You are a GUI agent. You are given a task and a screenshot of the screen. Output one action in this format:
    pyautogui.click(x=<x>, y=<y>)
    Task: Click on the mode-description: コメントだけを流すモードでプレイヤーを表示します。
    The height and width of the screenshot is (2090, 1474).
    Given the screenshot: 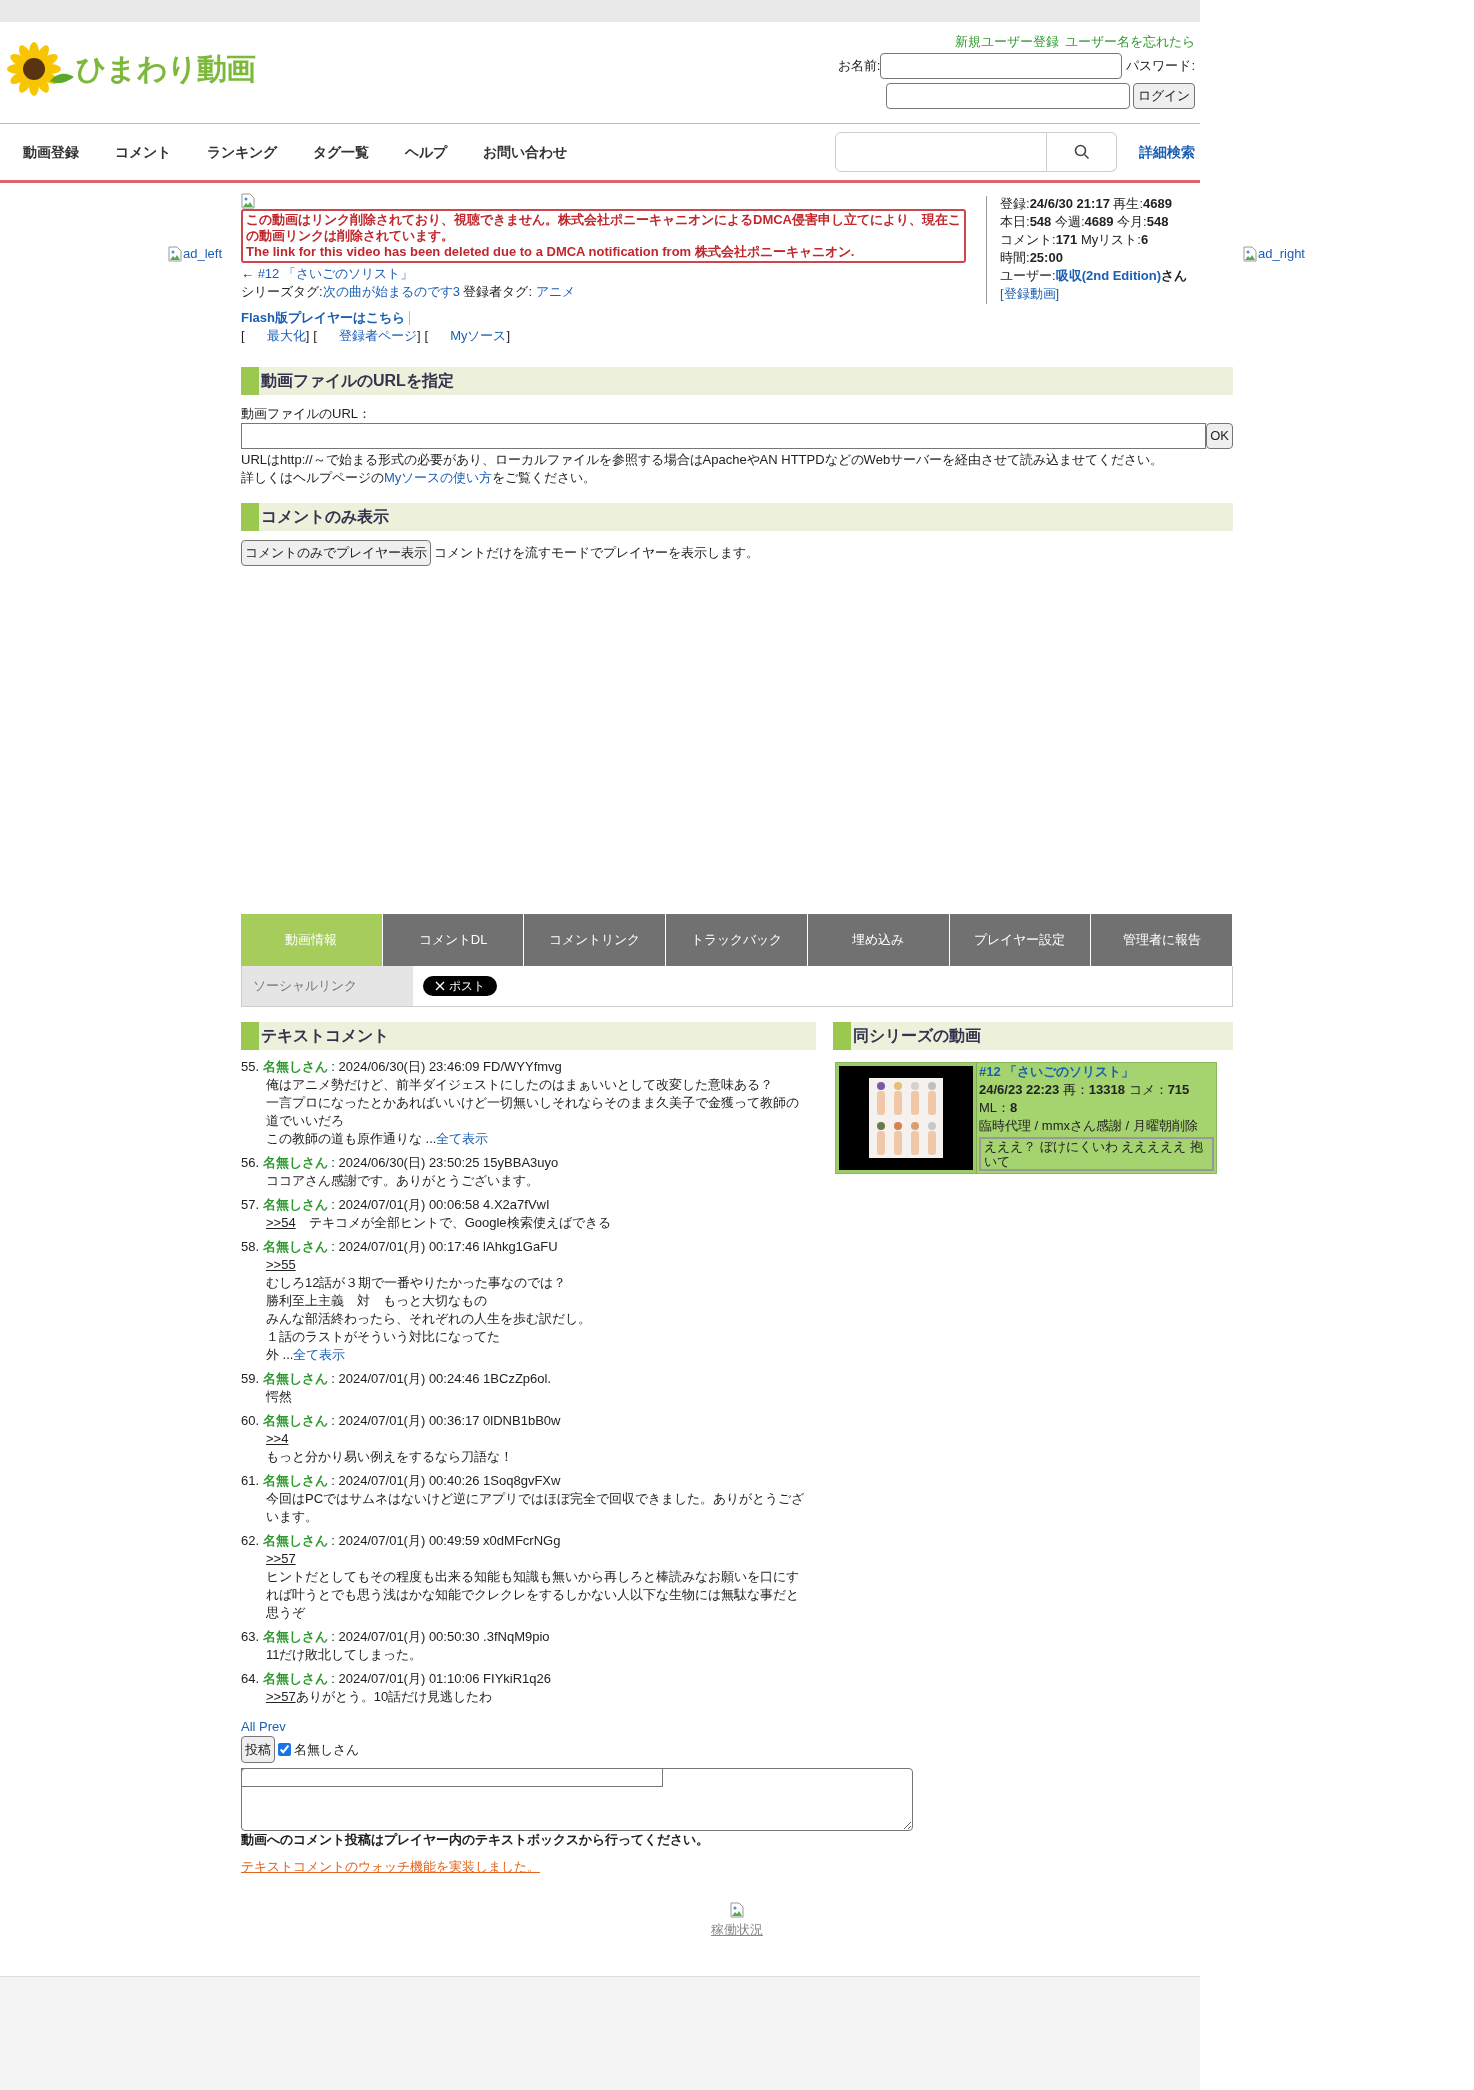 What is the action you would take?
    pyautogui.click(x=596, y=553)
    